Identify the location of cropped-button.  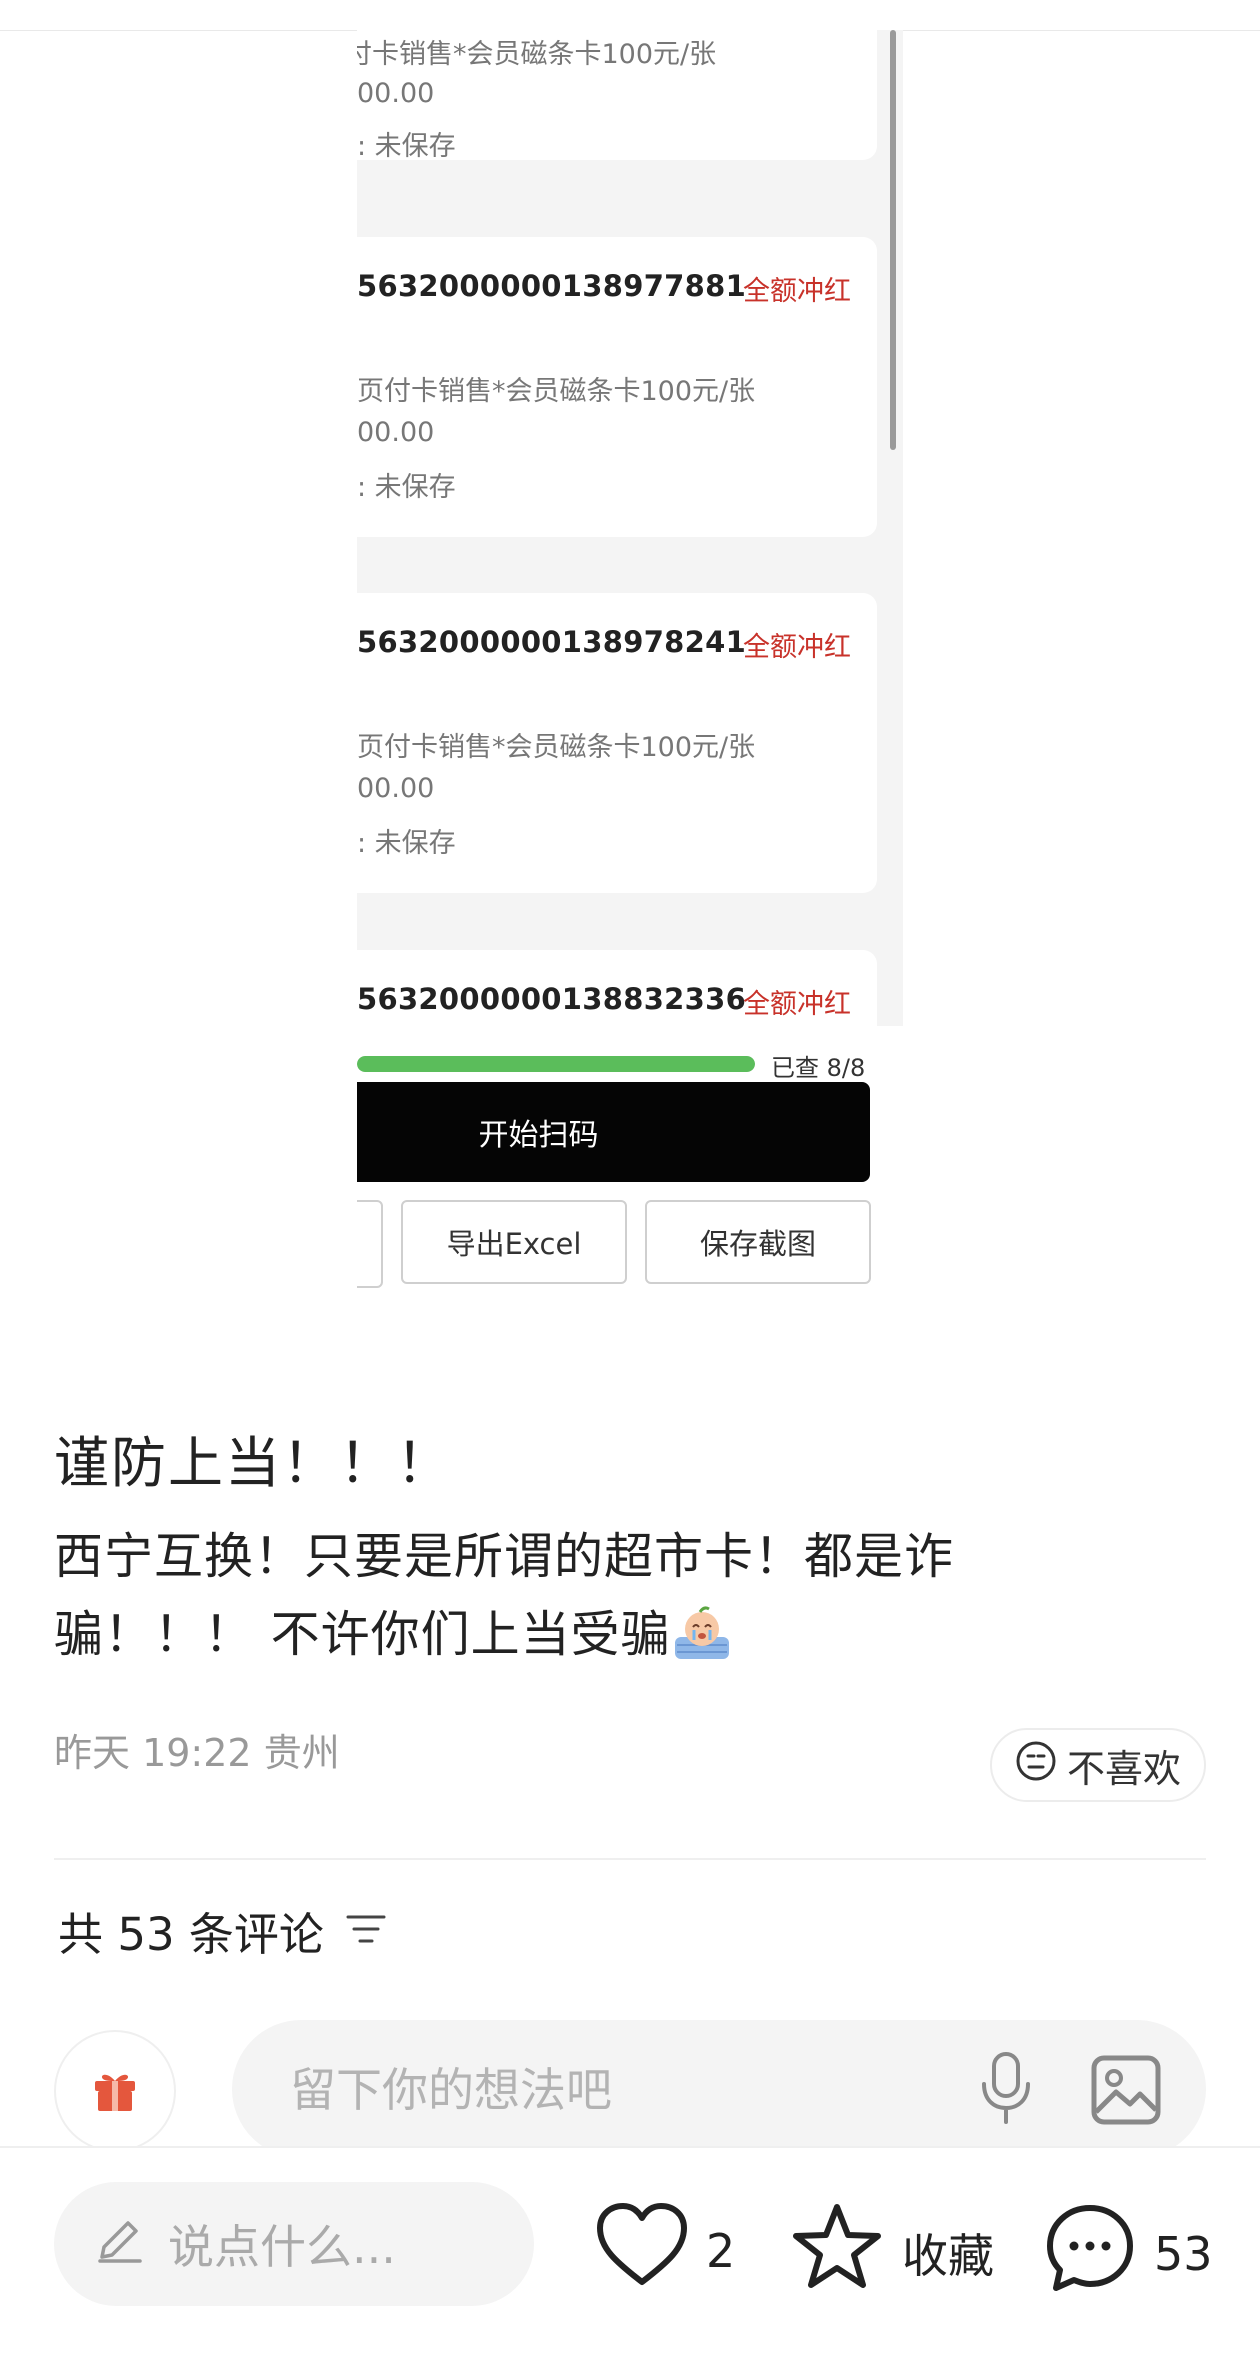
(370, 1244).